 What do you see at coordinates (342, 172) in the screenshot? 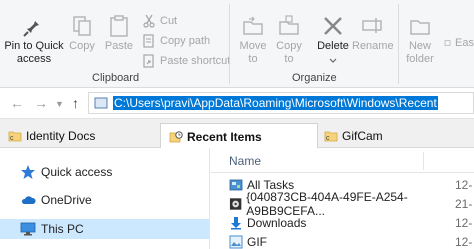
I see `header-divider` at bounding box center [342, 172].